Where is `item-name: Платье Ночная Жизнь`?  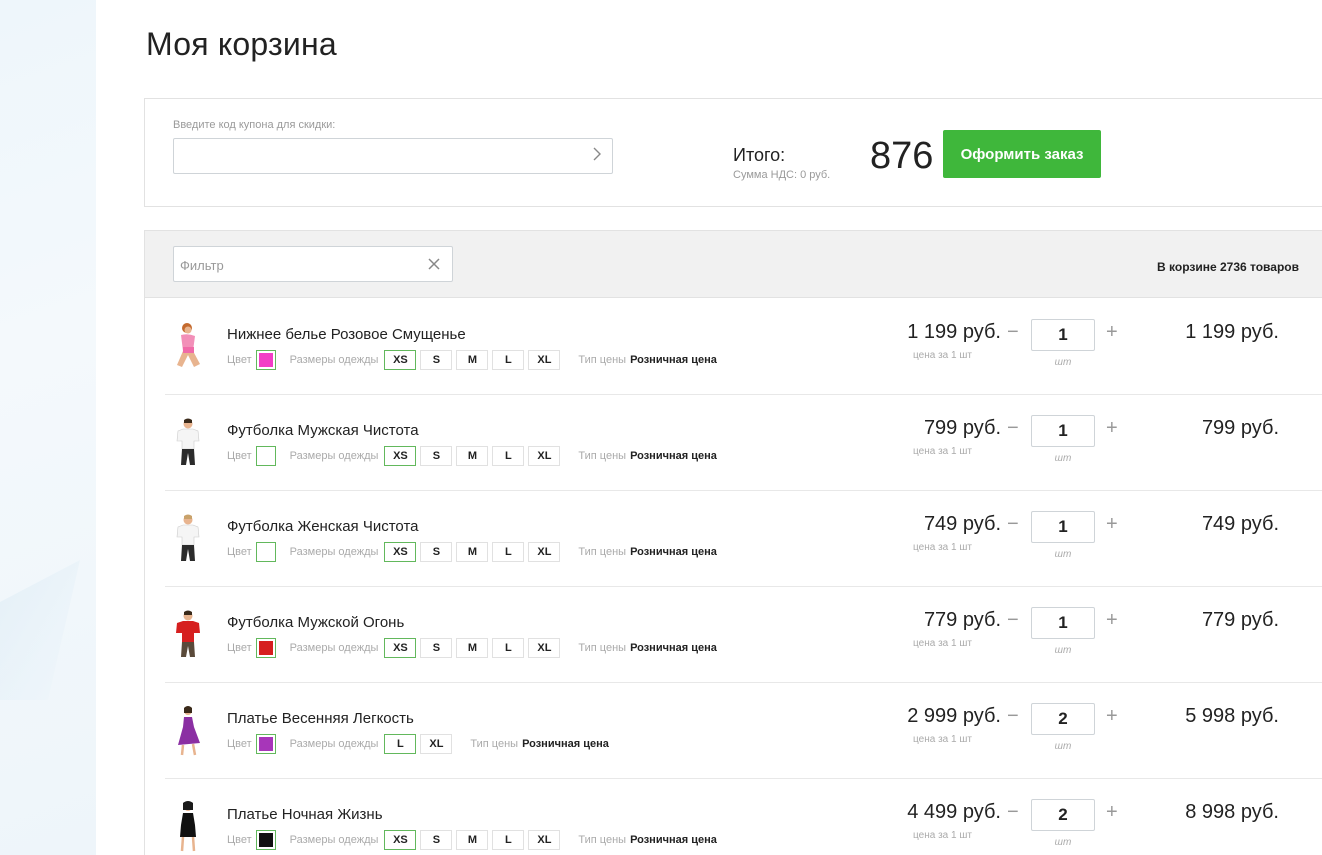
item-name: Платье Ночная Жизнь is located at coordinates (305, 814).